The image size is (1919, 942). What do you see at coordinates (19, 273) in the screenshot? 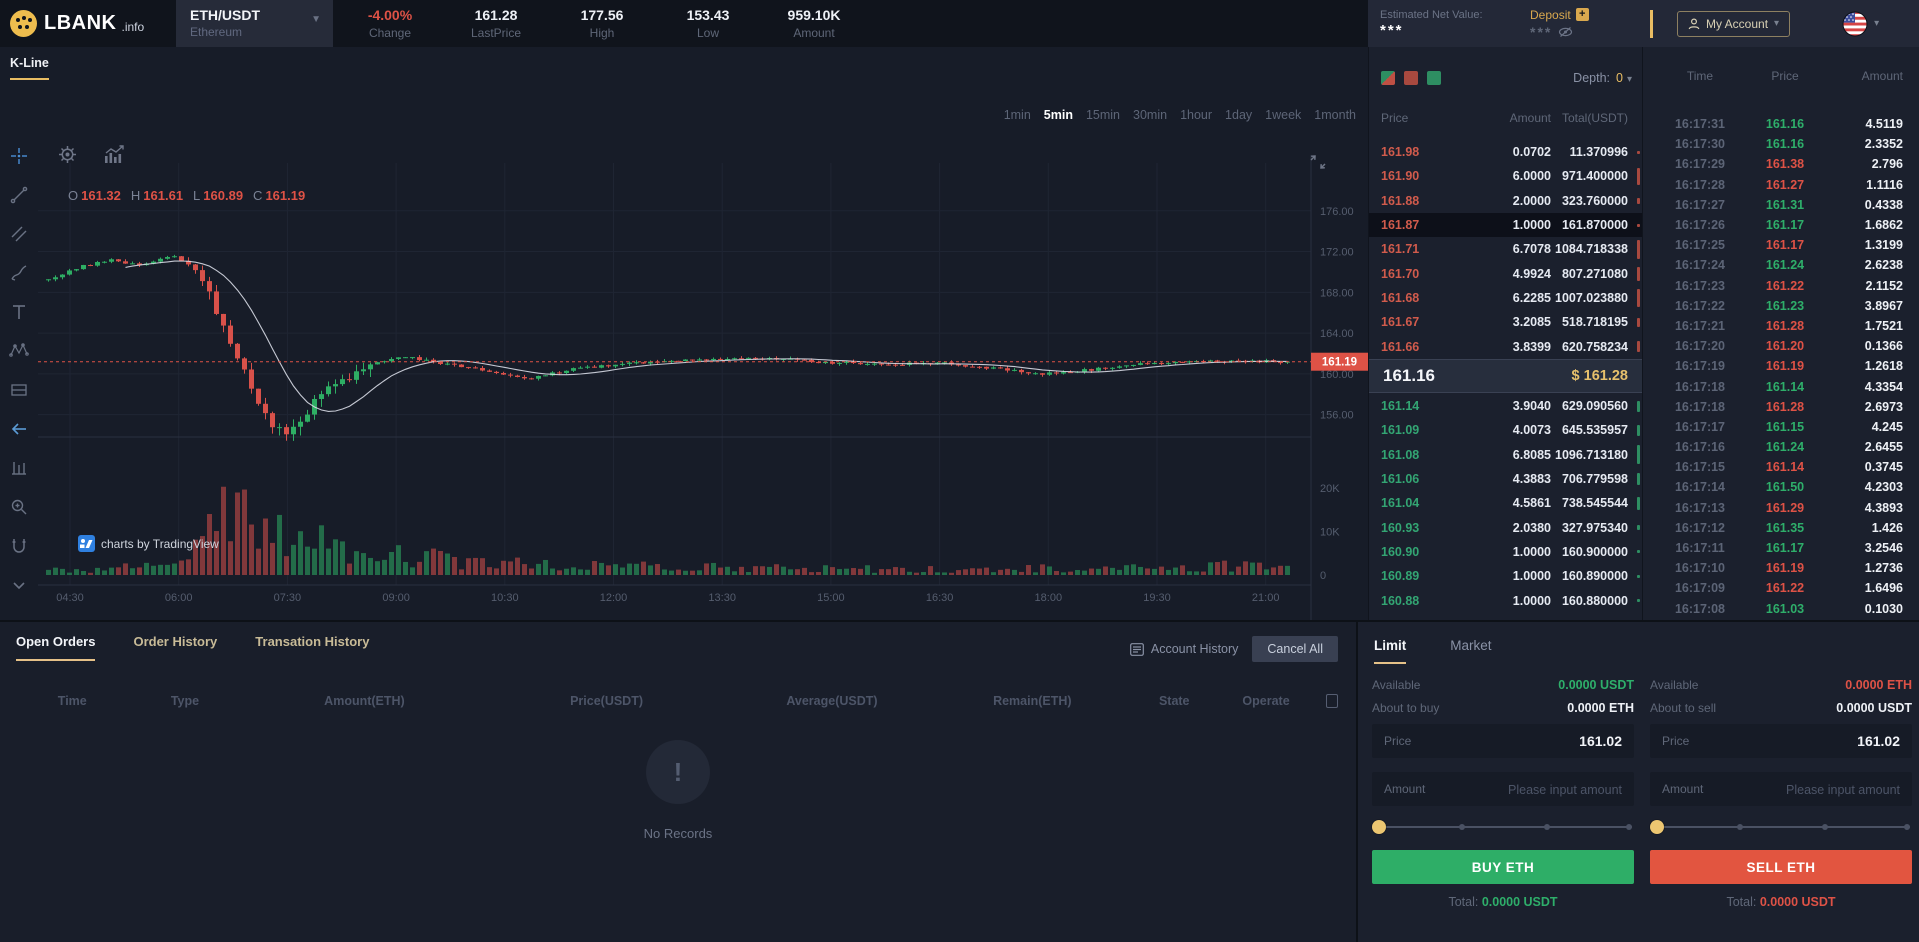
I see `brush-icon` at bounding box center [19, 273].